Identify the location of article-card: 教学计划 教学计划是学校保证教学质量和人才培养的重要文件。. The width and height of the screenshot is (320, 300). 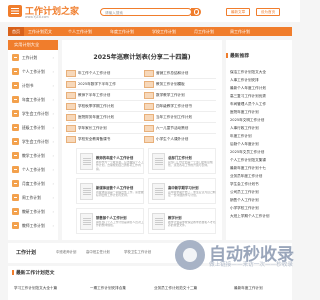
(182, 221).